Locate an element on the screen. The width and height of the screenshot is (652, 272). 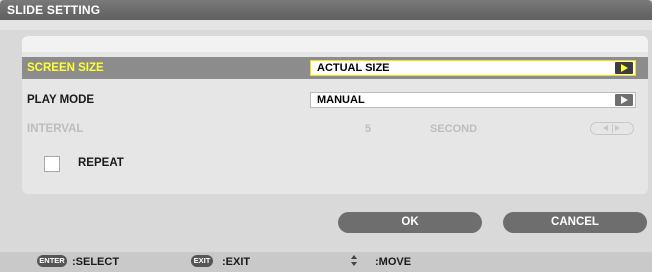
interval-stepper is located at coordinates (612, 128).